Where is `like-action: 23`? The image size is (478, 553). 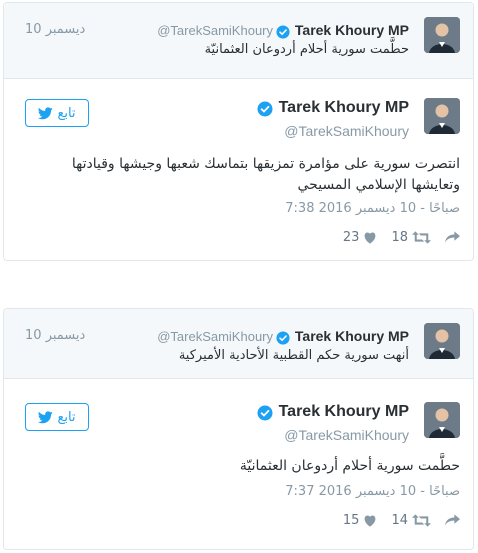
like-action: 23 is located at coordinates (360, 237).